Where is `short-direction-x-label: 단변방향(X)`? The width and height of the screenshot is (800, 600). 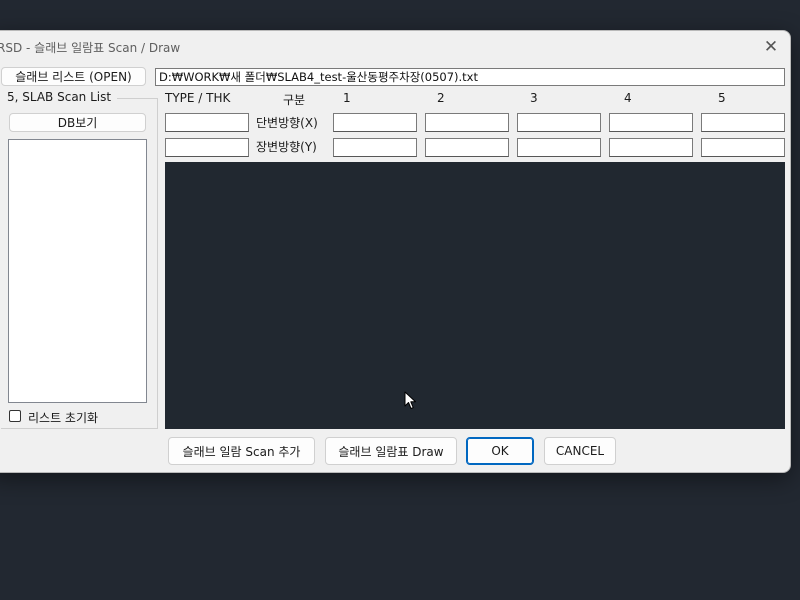
short-direction-x-label: 단변방향(X) is located at coordinates (287, 123).